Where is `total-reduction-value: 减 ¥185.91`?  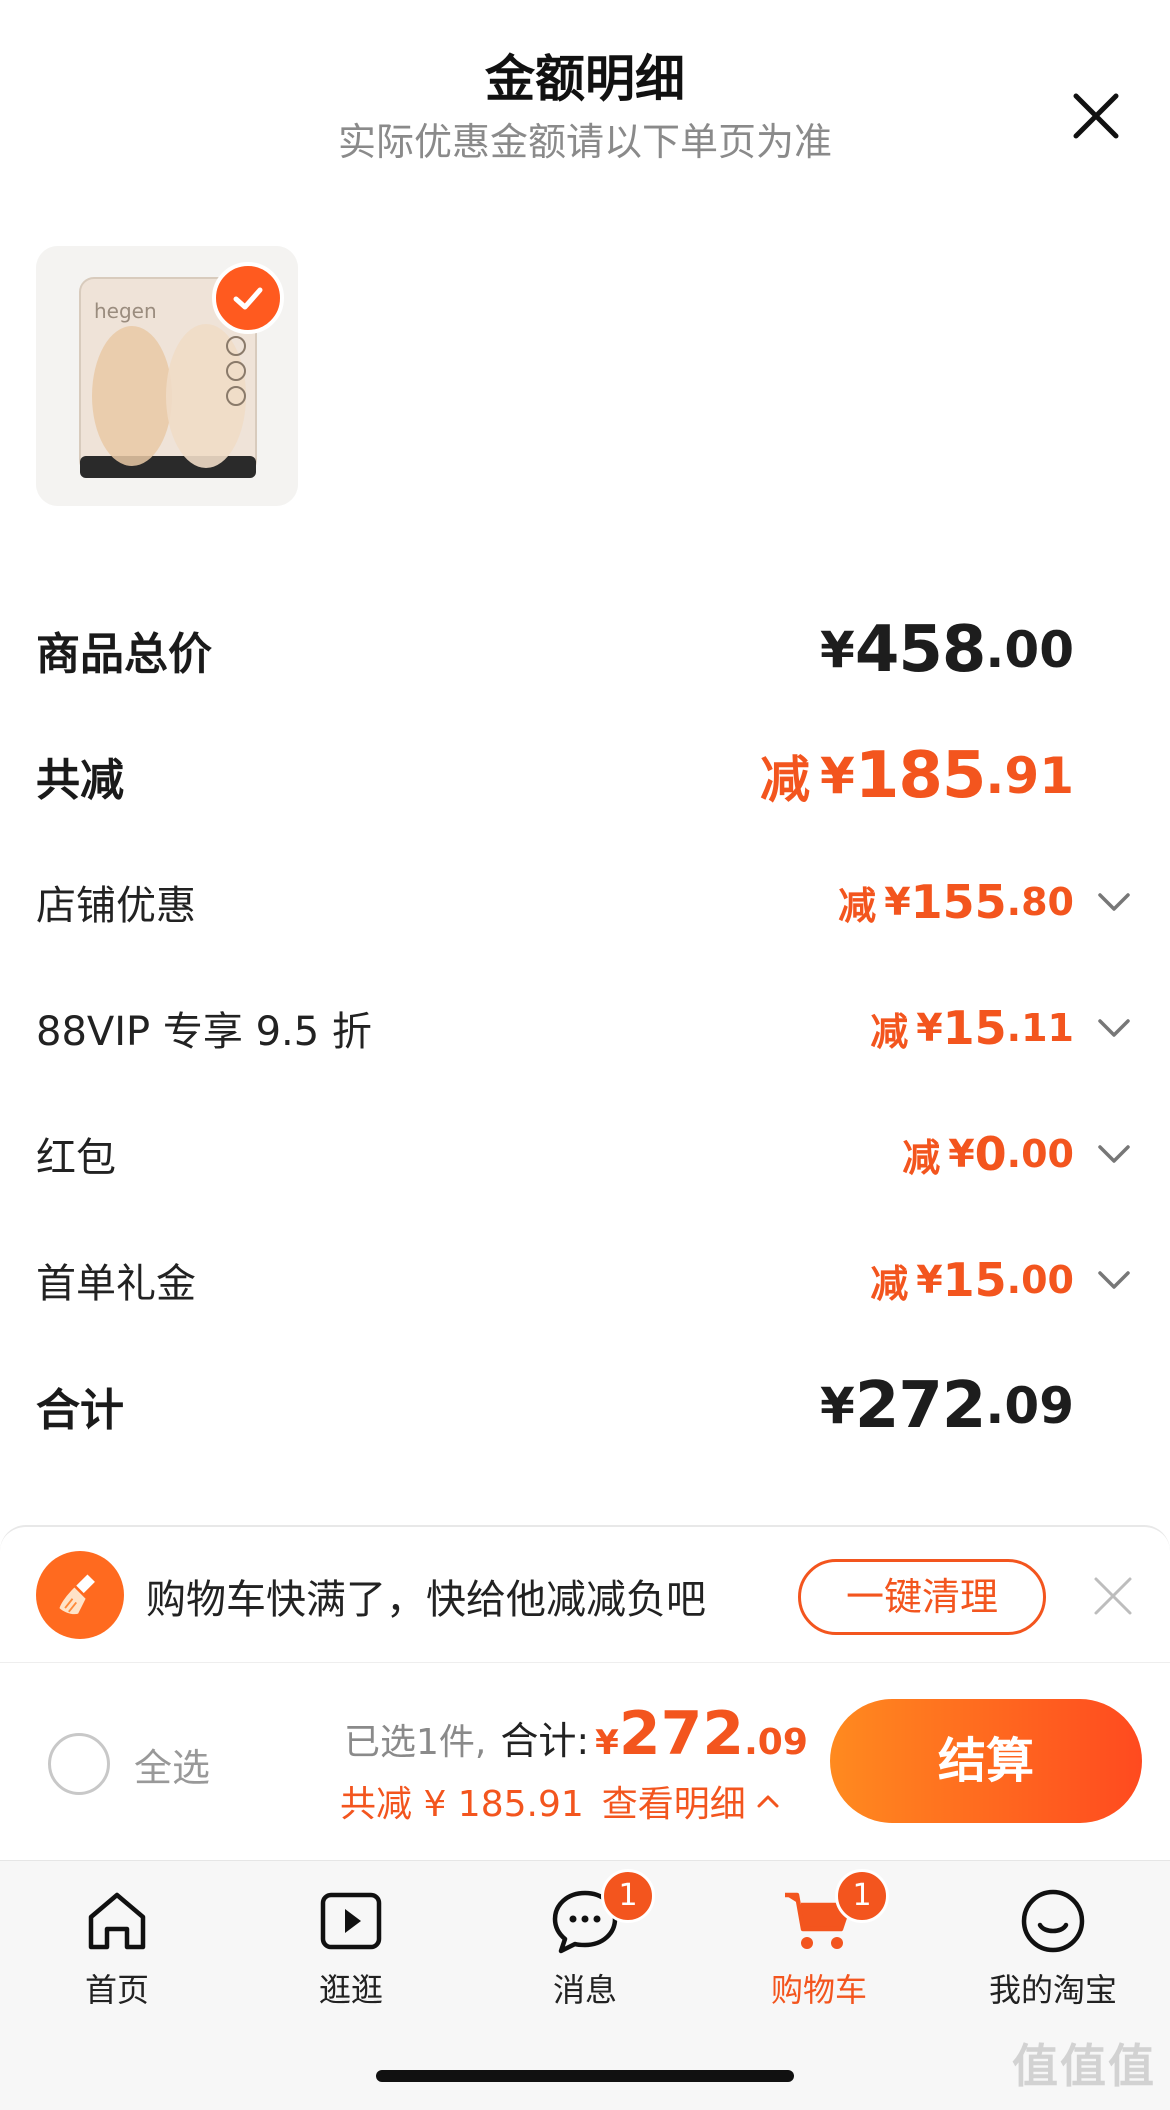
total-reduction-value: 减 ¥185.91 is located at coordinates (948, 776).